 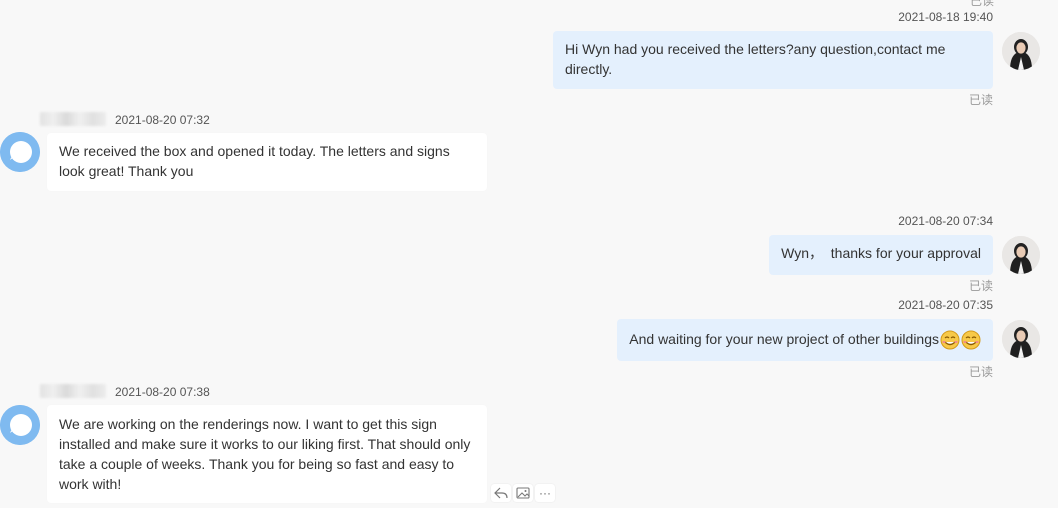 What do you see at coordinates (881, 255) in the screenshot?
I see `outgoing-message-bubble: Wyn， thanks for your approval` at bounding box center [881, 255].